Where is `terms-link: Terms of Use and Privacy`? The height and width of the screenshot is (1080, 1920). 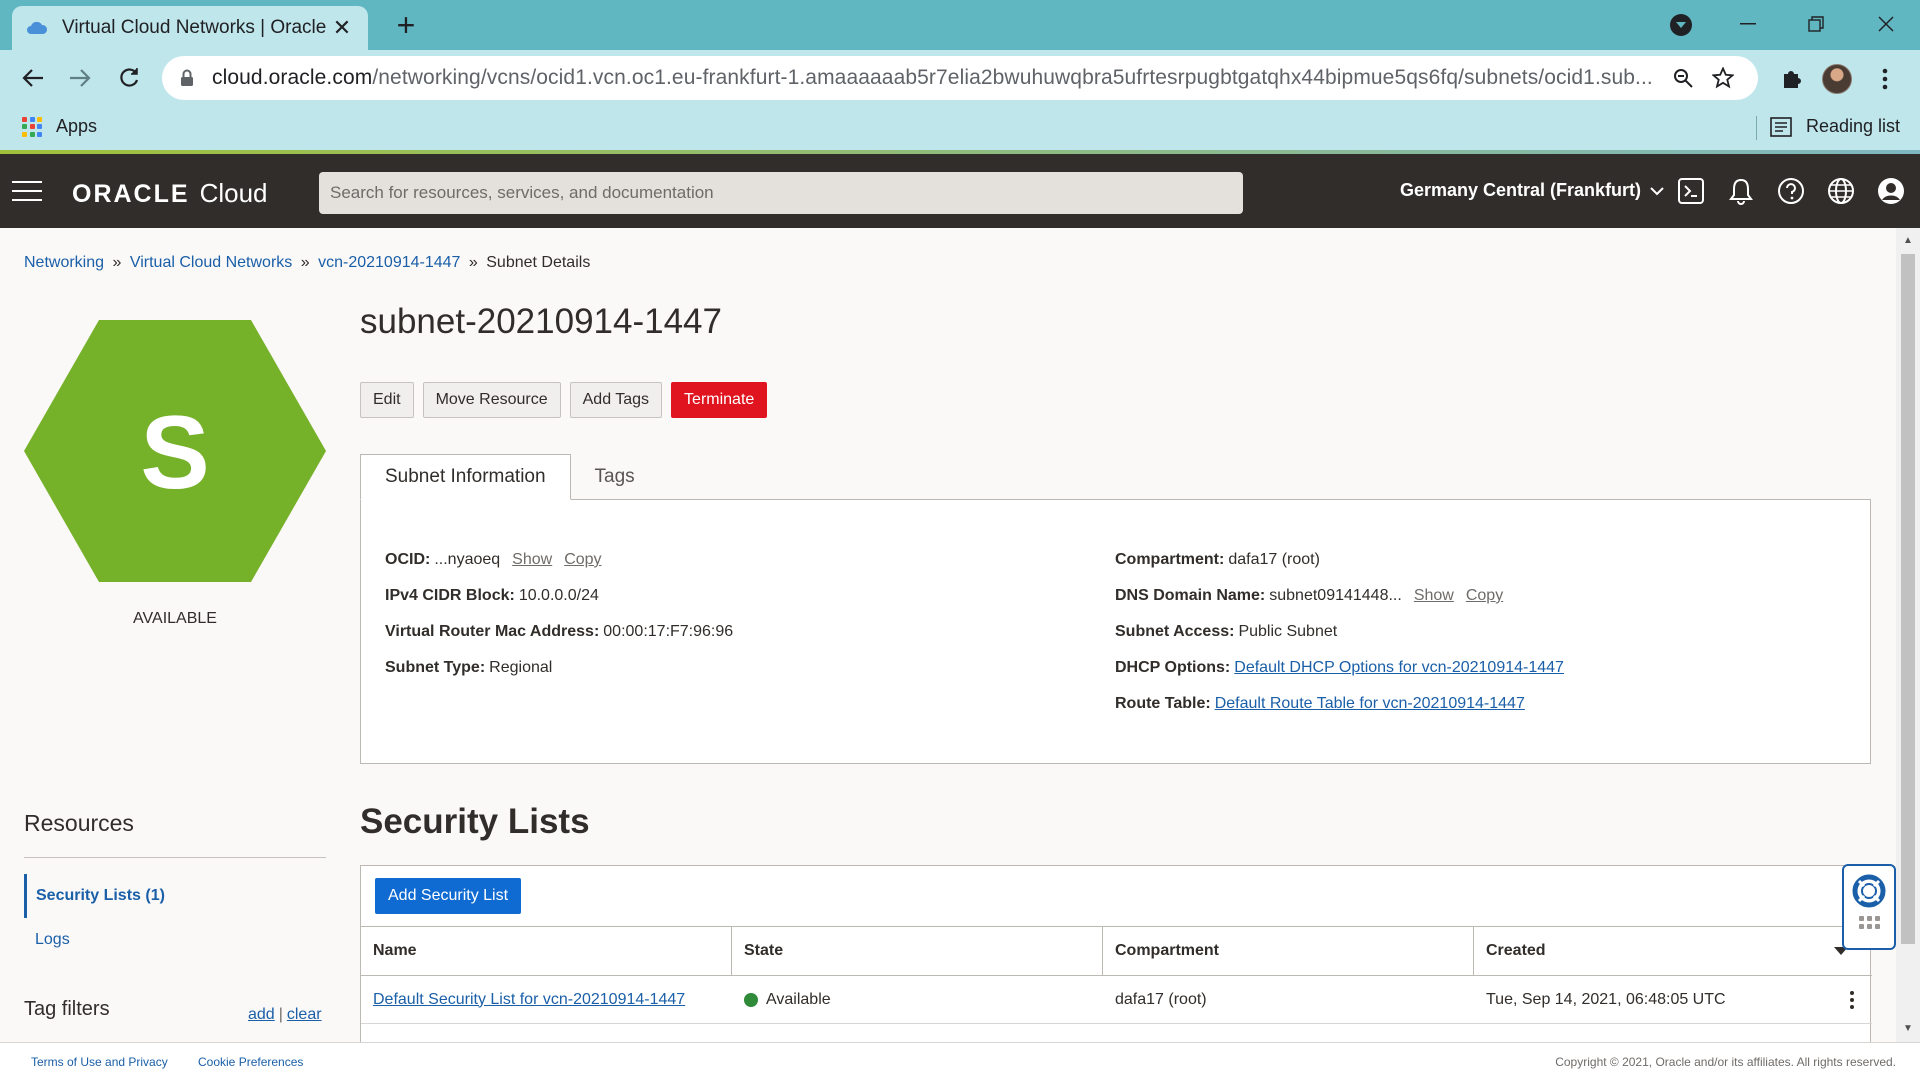
terms-link: Terms of Use and Privacy is located at coordinates (99, 1062).